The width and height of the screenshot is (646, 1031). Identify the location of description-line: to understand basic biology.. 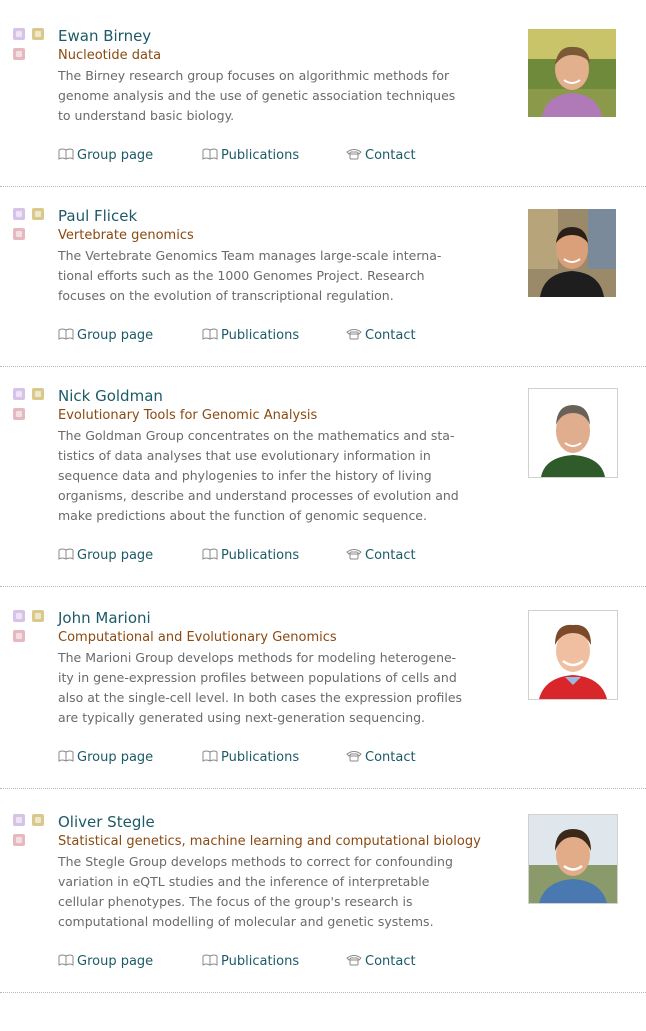
(146, 115).